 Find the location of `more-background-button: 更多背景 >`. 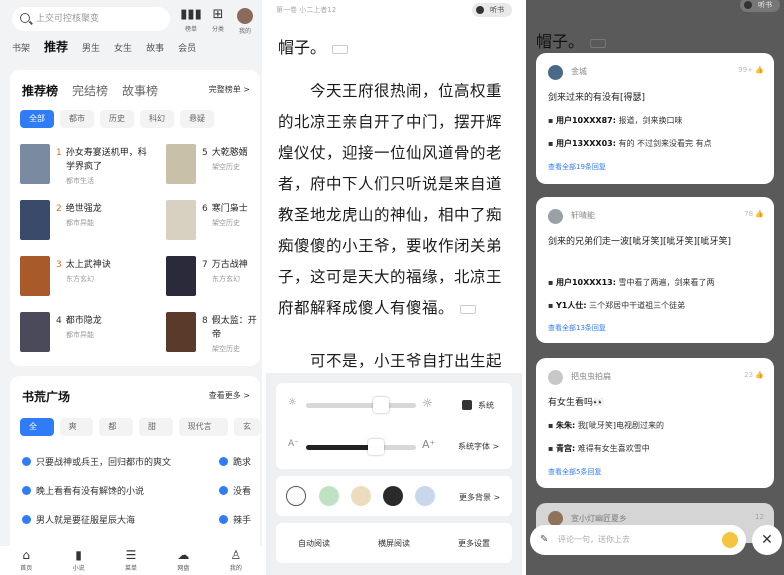

more-background-button: 更多背景 > is located at coordinates (479, 497).